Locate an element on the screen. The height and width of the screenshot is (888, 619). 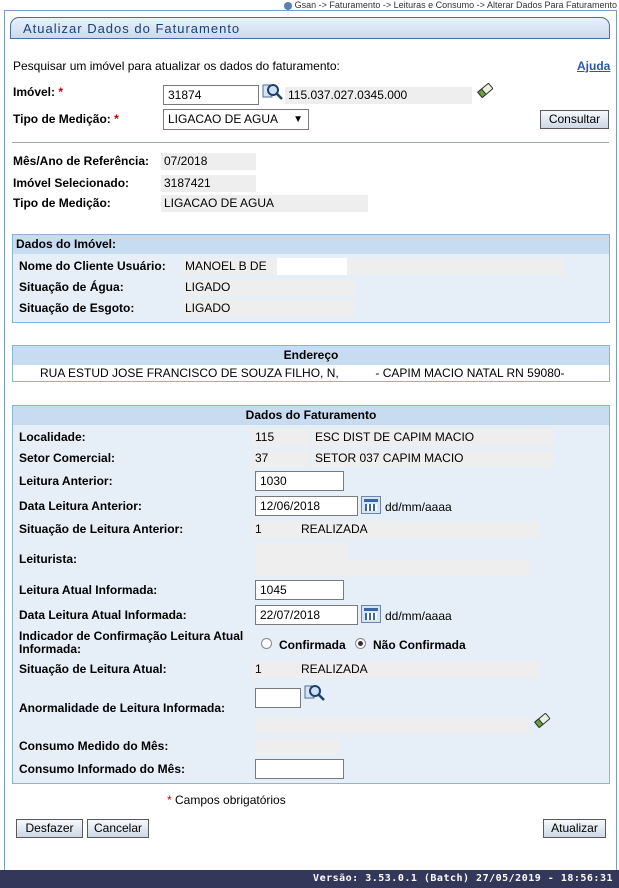
imovel-label: Imóvel: * is located at coordinates (38, 92).